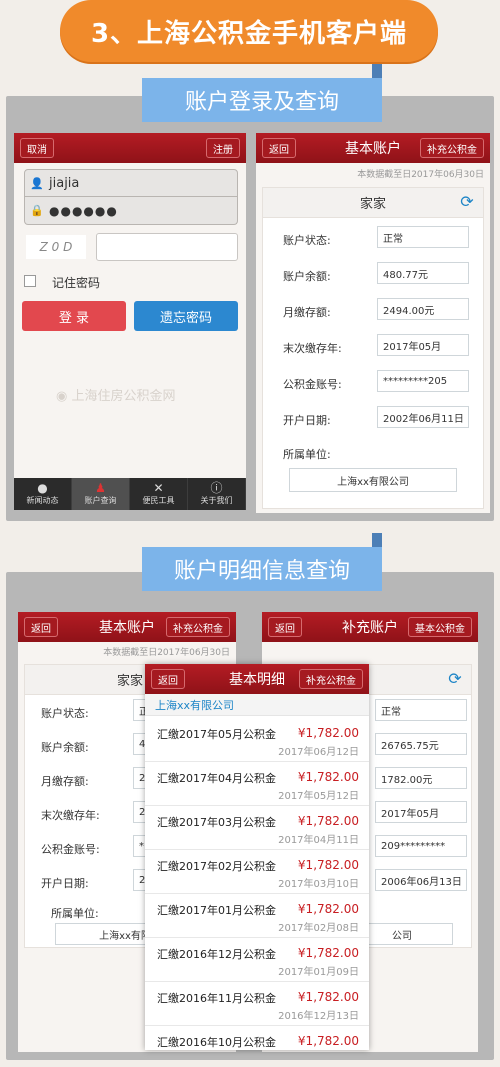 The width and height of the screenshot is (500, 1067). I want to click on detail-row: 汇缴2017年04月公积金 ¥1,782.00 2017年05月12日, so click(257, 784).